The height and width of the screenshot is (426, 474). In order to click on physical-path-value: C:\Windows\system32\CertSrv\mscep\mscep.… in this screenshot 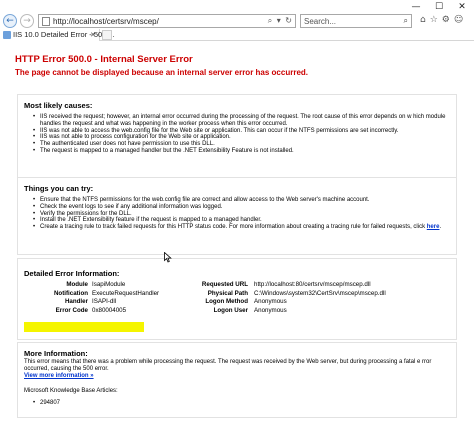, I will do `click(320, 293)`.